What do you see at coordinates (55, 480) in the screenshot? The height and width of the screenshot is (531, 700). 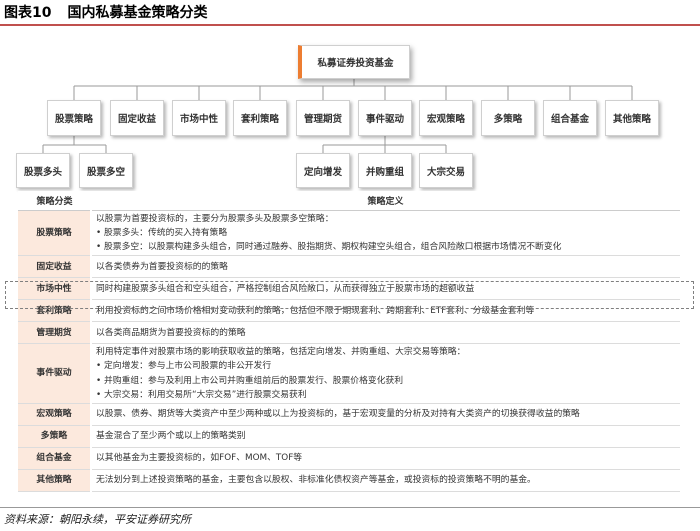 I see `row-category: 其他策略` at bounding box center [55, 480].